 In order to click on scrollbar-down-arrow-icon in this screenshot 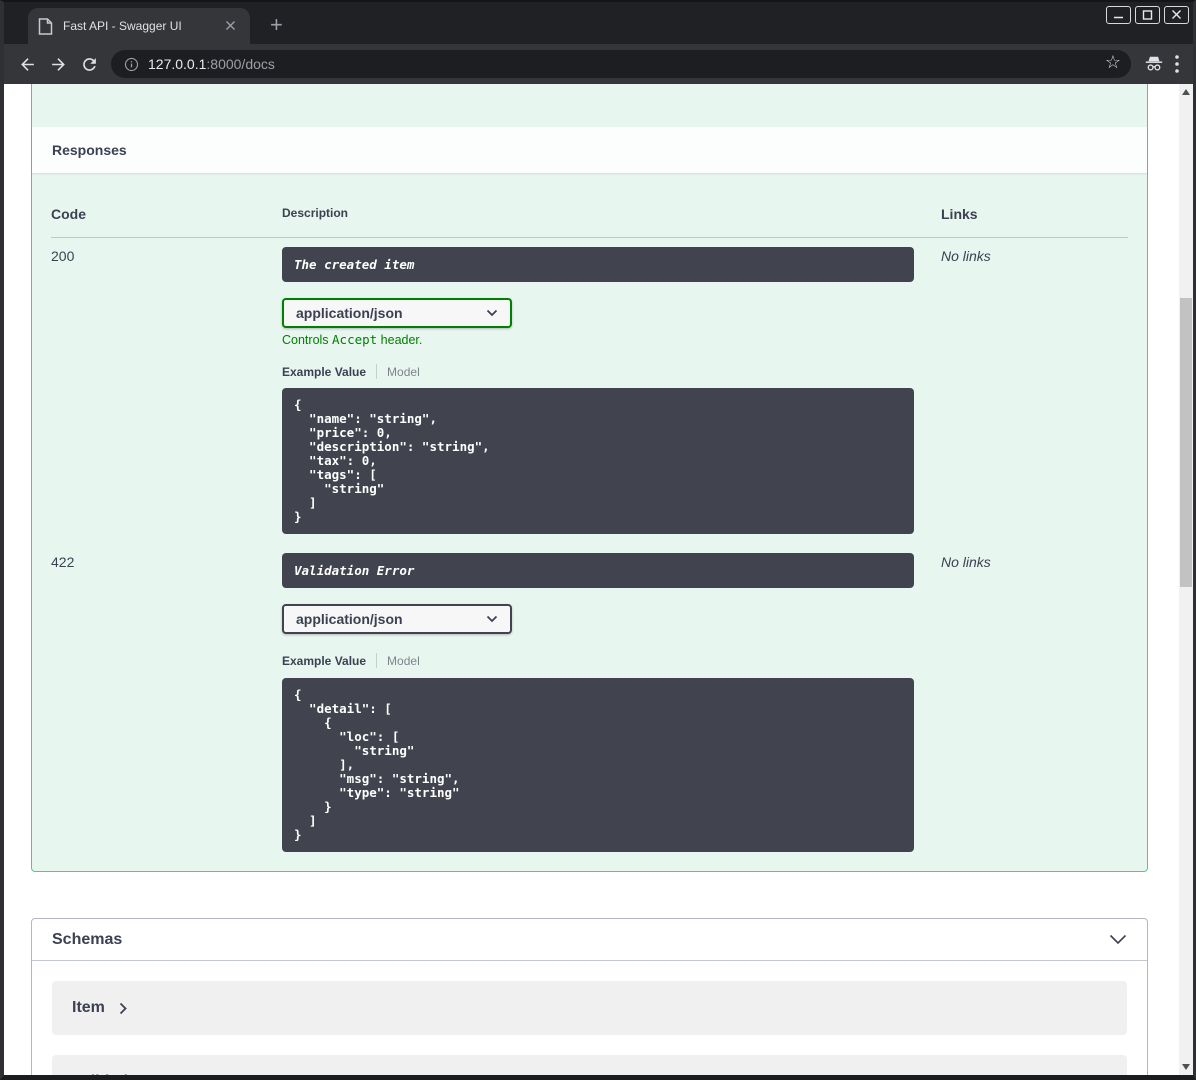, I will do `click(1186, 1067)`.